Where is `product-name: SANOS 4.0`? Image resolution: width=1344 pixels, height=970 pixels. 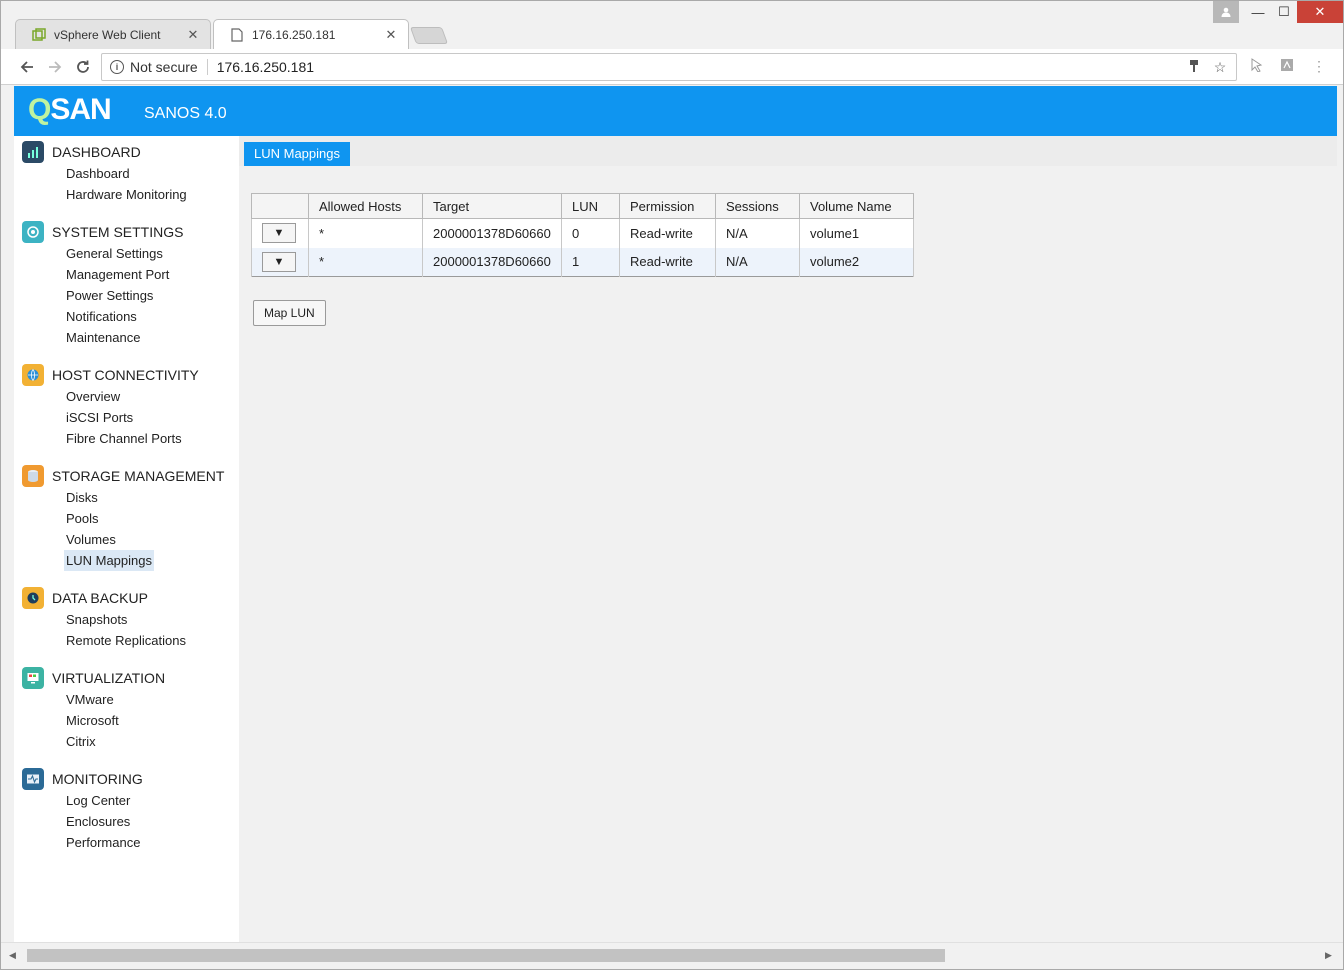
product-name: SANOS 4.0 is located at coordinates (185, 113).